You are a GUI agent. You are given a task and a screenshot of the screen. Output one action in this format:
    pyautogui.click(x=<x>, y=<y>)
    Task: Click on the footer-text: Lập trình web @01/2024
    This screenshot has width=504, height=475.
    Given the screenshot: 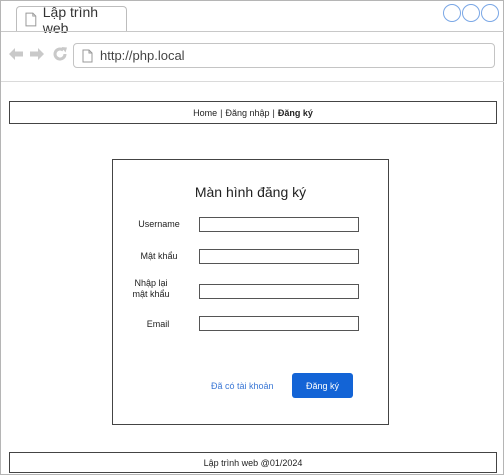 What is the action you would take?
    pyautogui.click(x=253, y=462)
    